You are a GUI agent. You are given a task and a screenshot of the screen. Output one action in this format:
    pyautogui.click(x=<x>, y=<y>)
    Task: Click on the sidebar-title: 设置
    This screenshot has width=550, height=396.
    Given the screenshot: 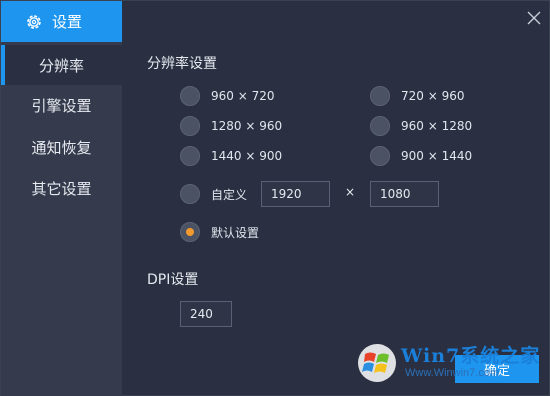 What is the action you would take?
    pyautogui.click(x=67, y=22)
    